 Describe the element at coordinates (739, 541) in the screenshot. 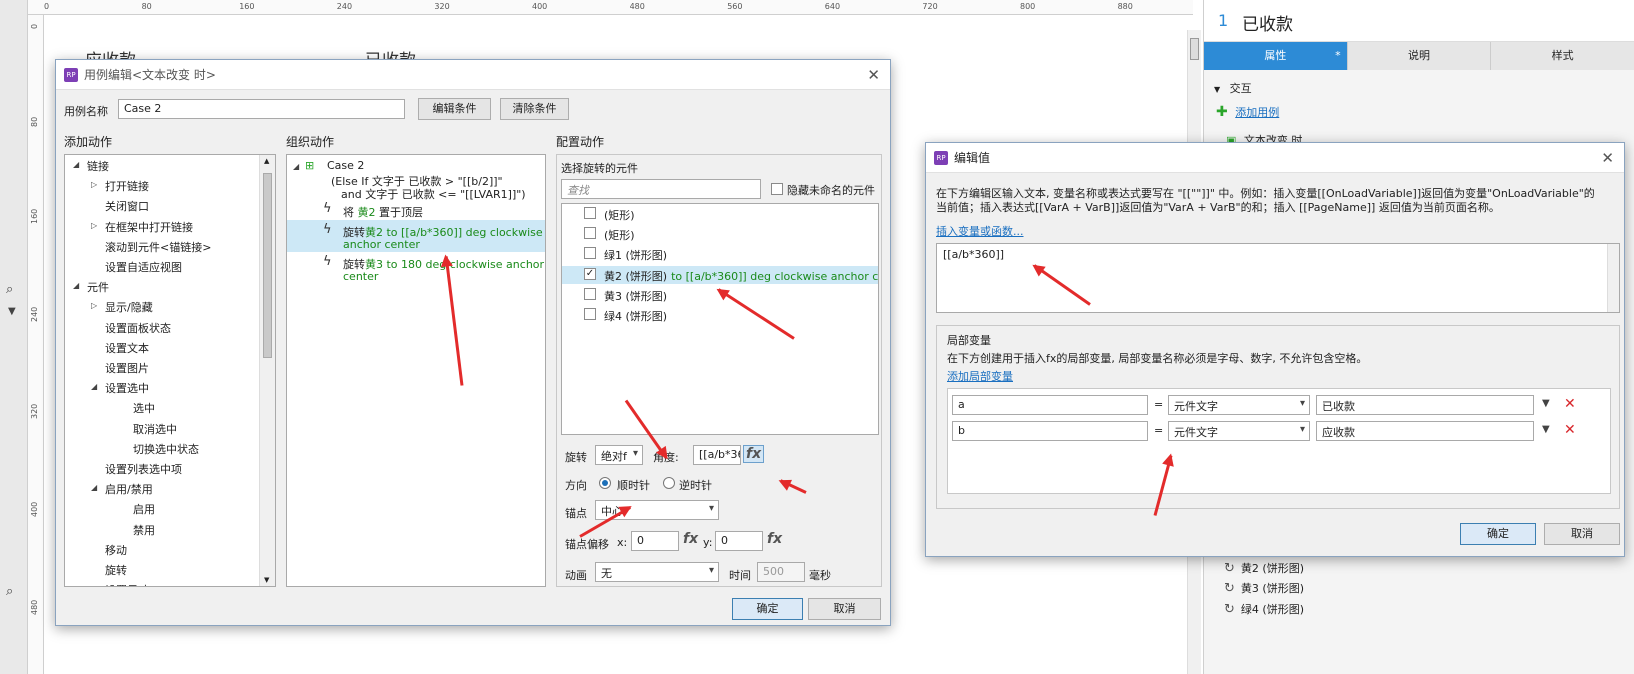

I see `offset-y-input: 0` at that location.